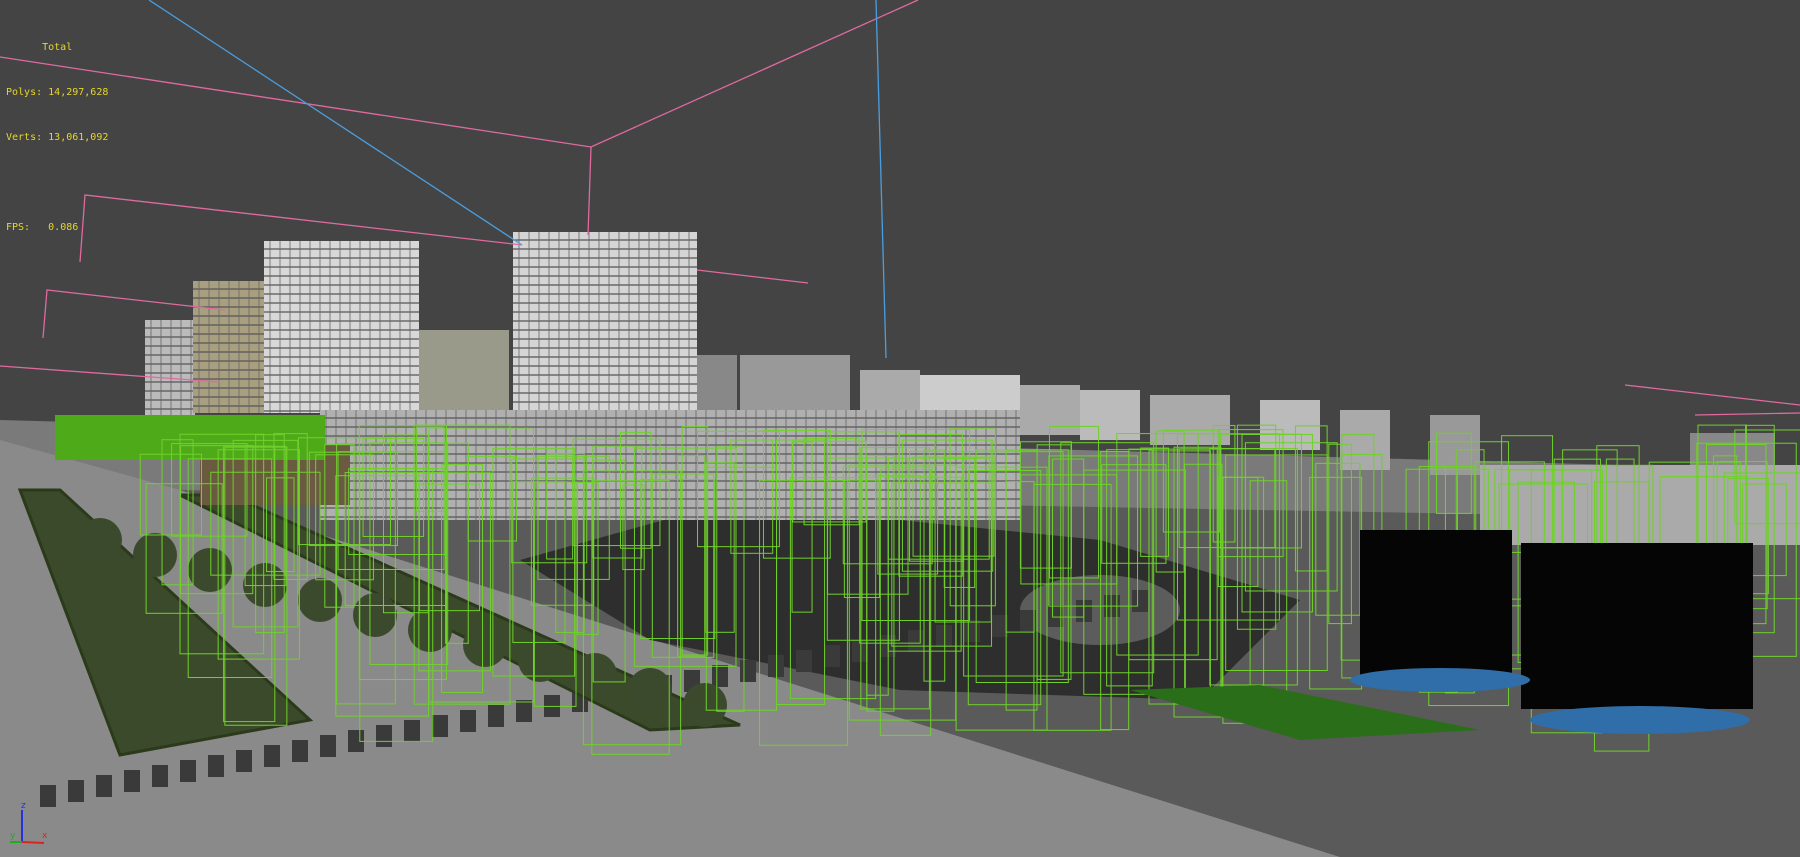  Describe the element at coordinates (24, 92) in the screenshot. I see `polys-label: Polys:` at that location.